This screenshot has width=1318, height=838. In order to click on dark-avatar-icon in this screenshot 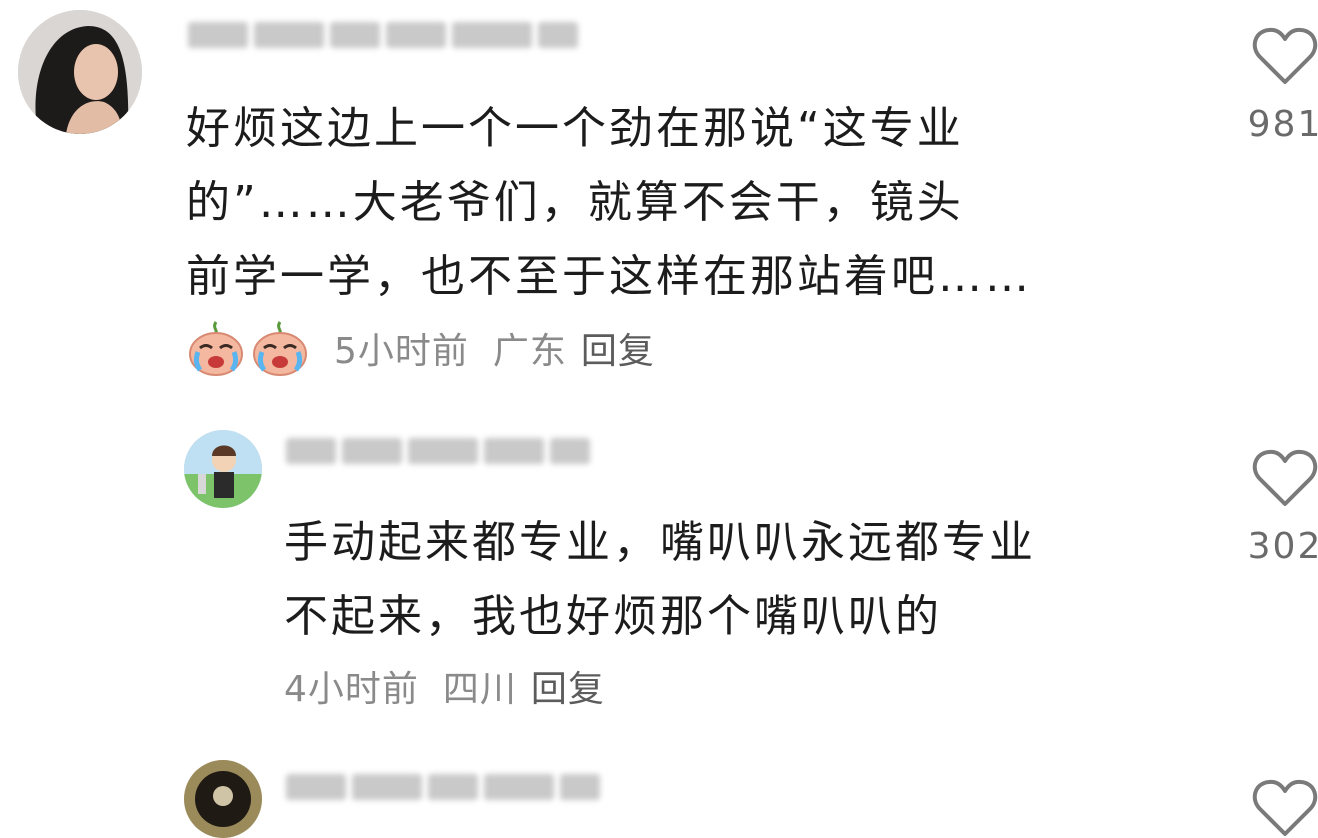, I will do `click(223, 799)`.